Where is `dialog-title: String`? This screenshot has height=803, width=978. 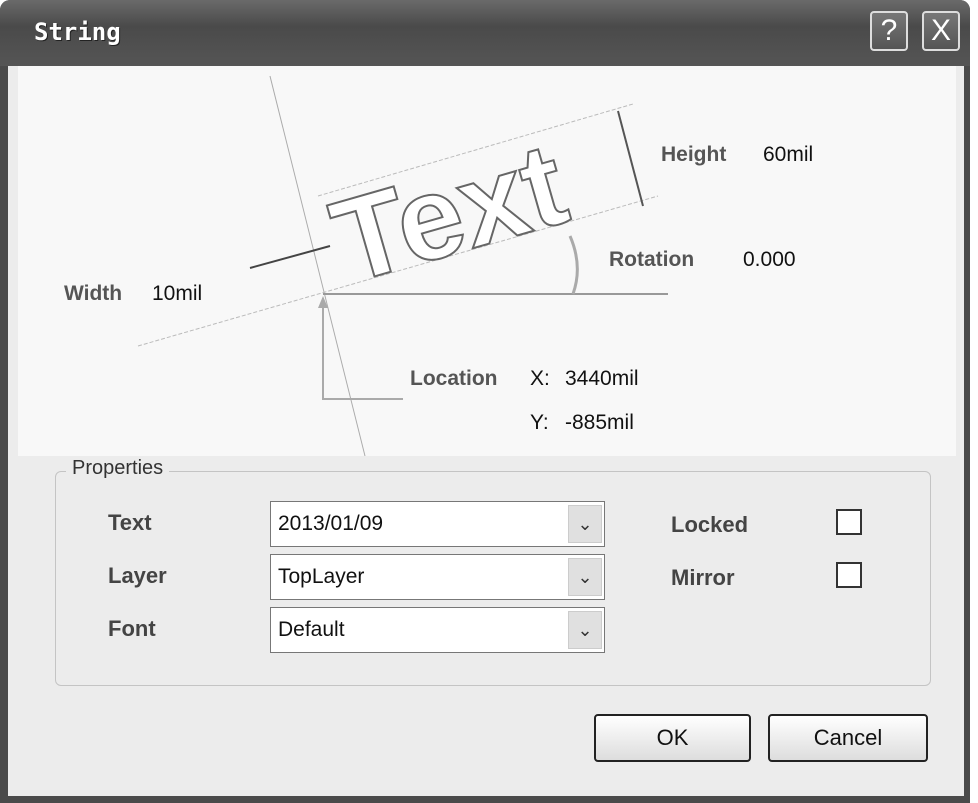 dialog-title: String is located at coordinates (77, 32).